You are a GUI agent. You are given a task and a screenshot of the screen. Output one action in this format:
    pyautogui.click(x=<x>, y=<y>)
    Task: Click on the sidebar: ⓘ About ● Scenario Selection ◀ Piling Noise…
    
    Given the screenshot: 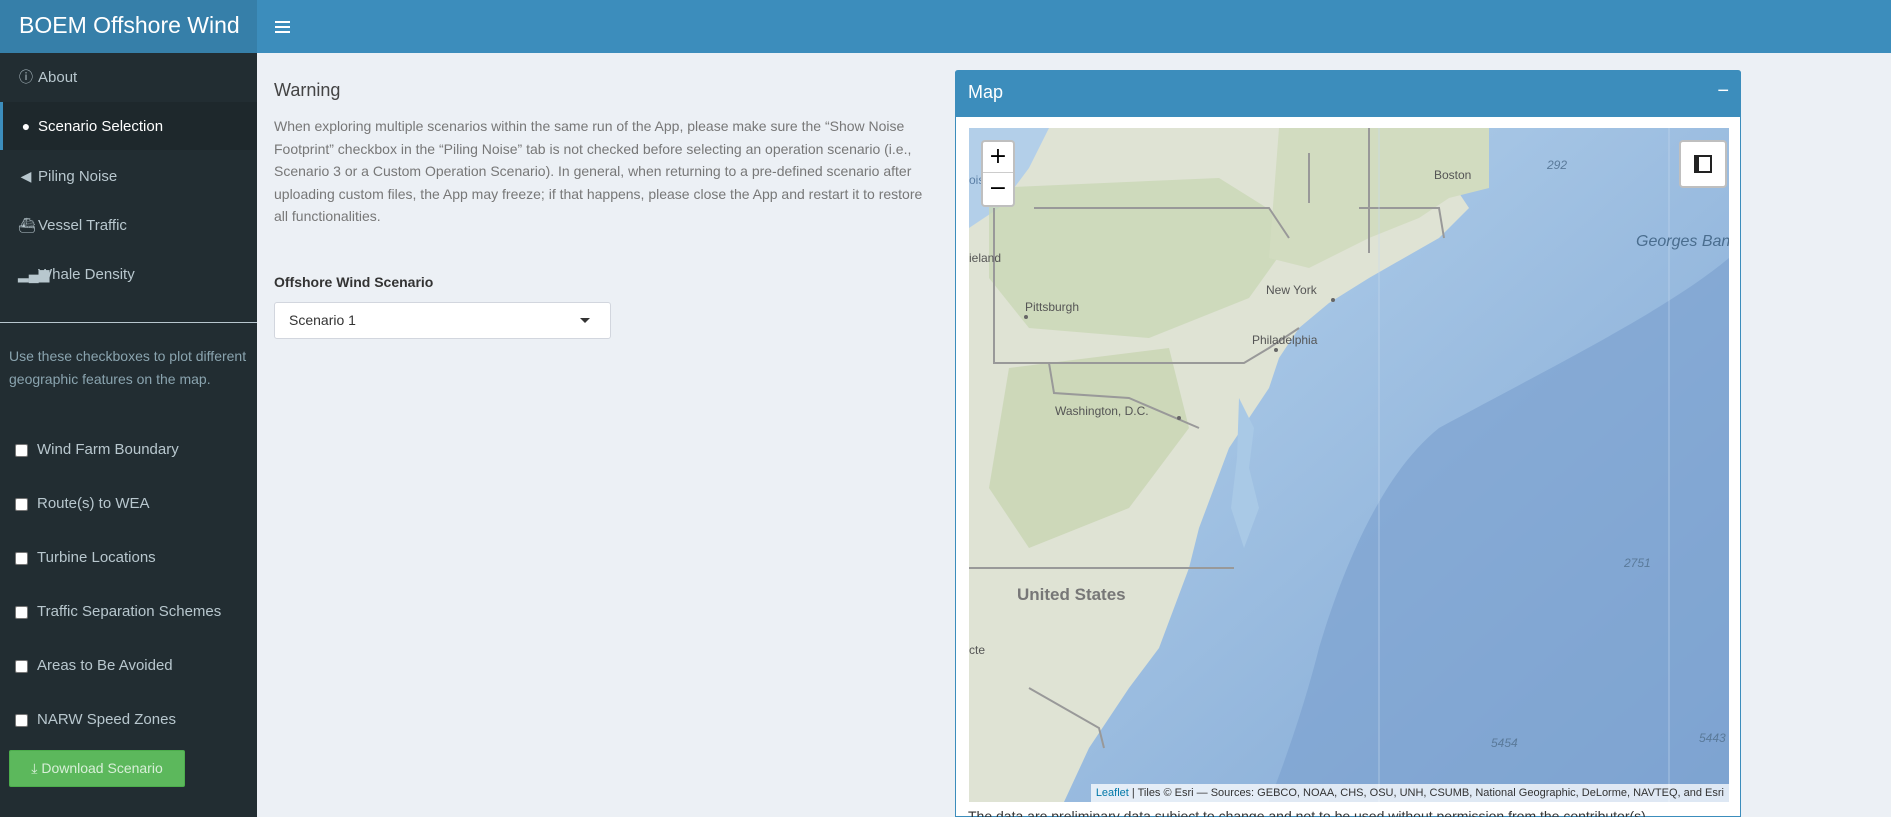 What is the action you would take?
    pyautogui.click(x=128, y=435)
    